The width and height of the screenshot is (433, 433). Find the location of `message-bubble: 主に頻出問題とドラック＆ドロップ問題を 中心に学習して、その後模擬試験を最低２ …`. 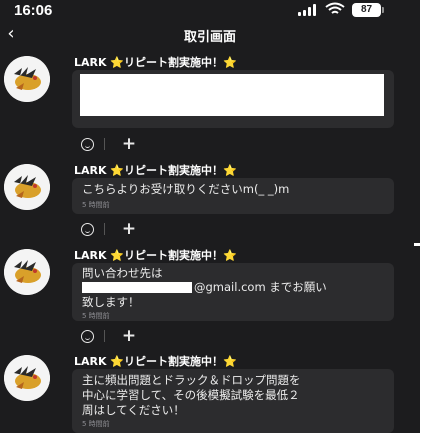

message-bubble: 主に頻出問題とドラック＆ドロップ問題を 中心に学習して、その後模擬試験を最低２ … is located at coordinates (233, 401).